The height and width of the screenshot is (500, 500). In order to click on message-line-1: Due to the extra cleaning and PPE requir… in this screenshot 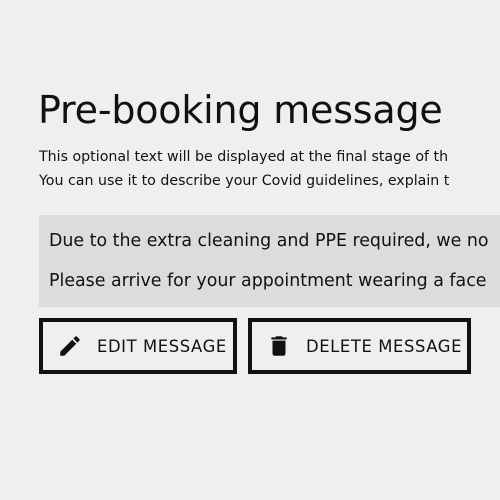, I will do `click(269, 241)`.